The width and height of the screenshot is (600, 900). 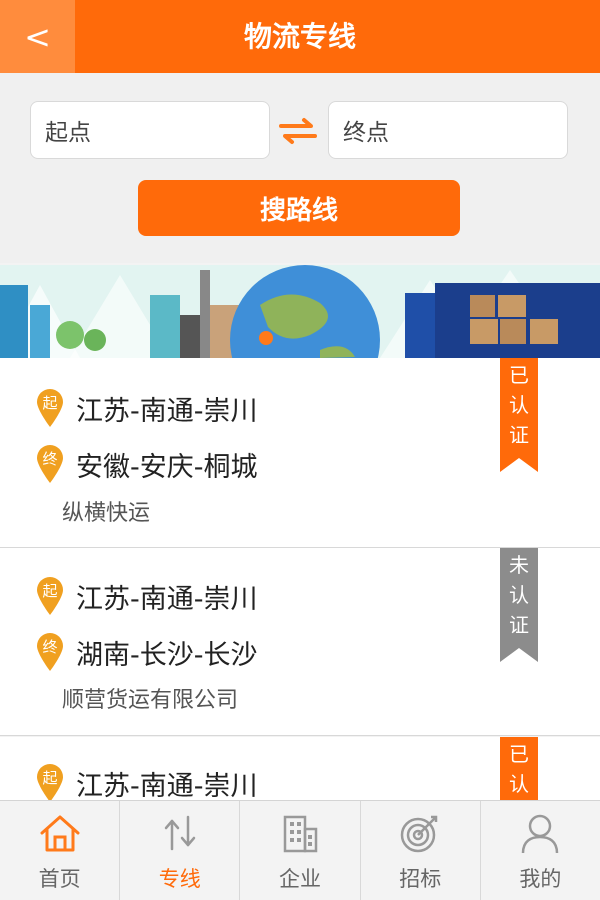 I want to click on home-icon, so click(x=60, y=833).